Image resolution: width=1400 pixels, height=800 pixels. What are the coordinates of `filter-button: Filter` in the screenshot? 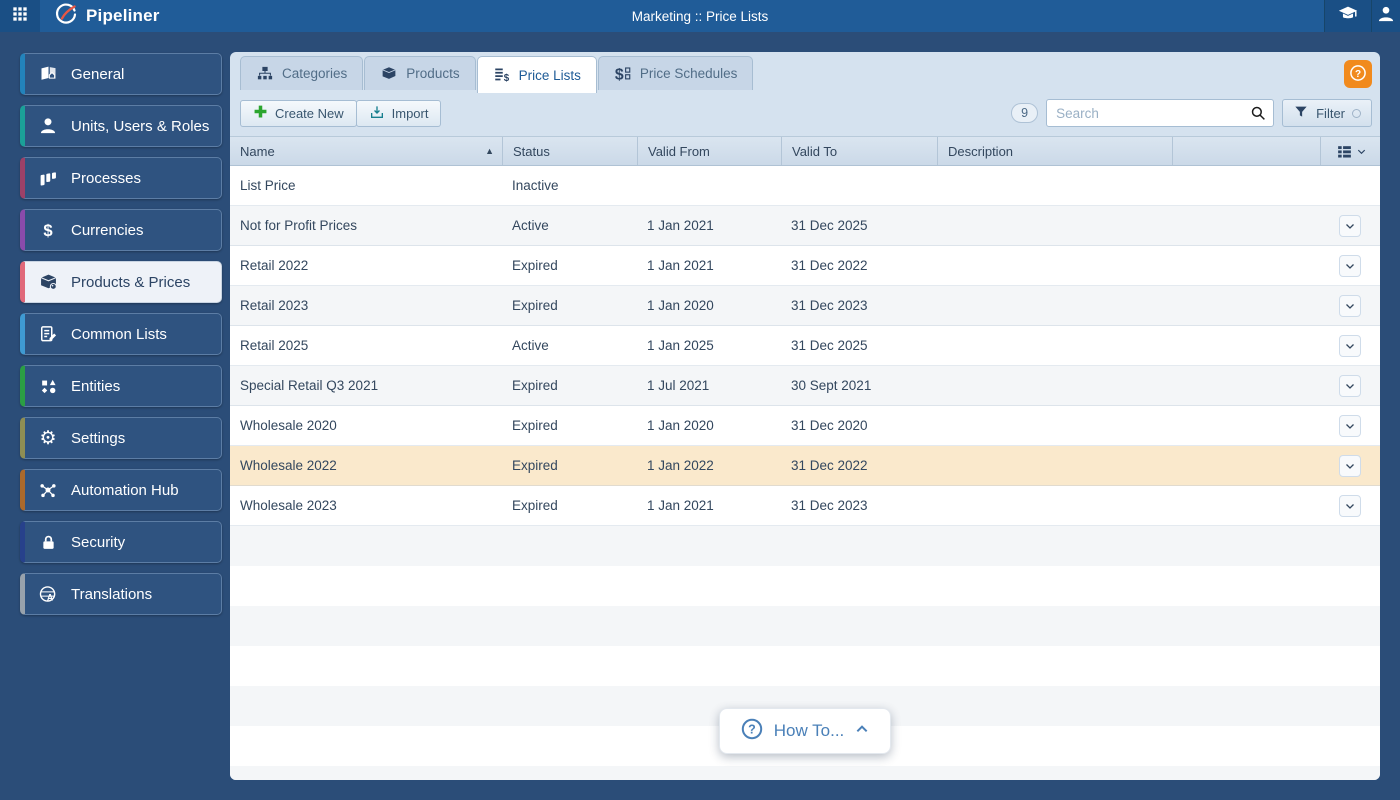 It's located at (1327, 113).